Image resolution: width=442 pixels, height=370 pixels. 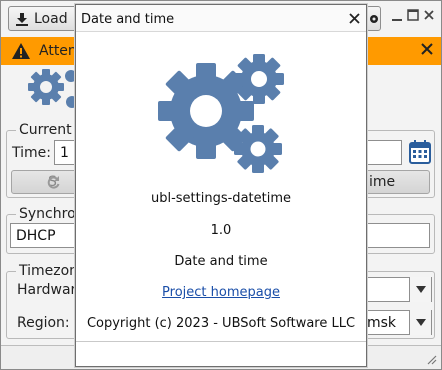 What do you see at coordinates (221, 230) in the screenshot?
I see `app-version: 1.0` at bounding box center [221, 230].